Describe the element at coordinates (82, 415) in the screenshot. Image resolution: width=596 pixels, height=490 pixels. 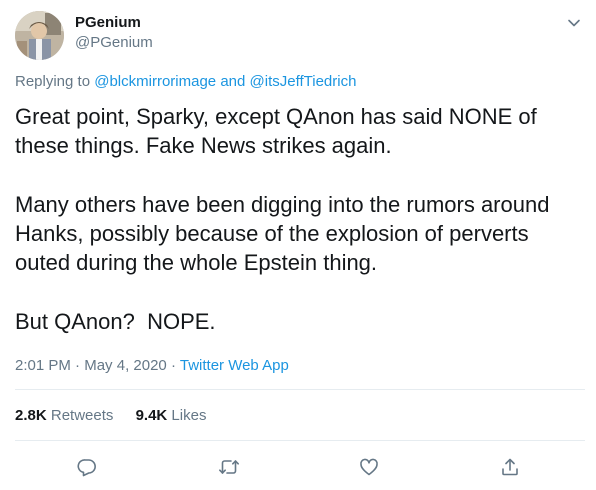
I see `retweets-label: Retweets` at that location.